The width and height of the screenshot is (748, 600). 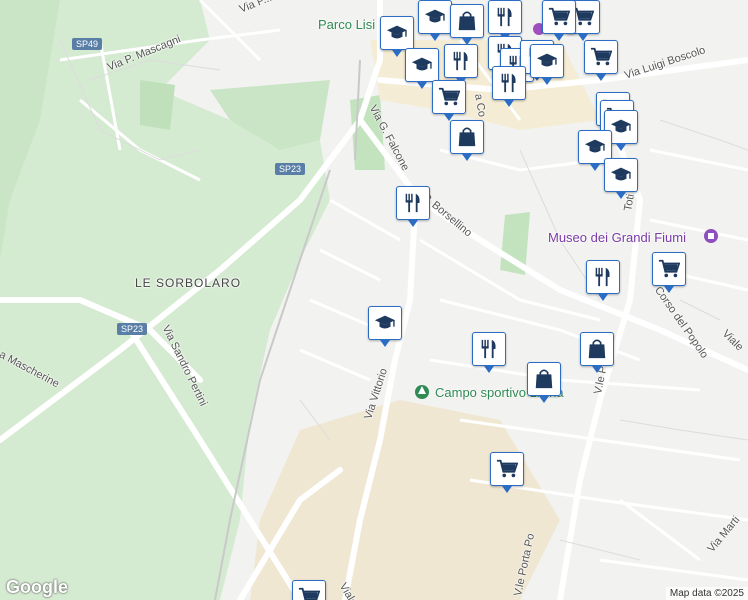 I want to click on map-attribution: Map data ©2025, so click(x=706, y=593).